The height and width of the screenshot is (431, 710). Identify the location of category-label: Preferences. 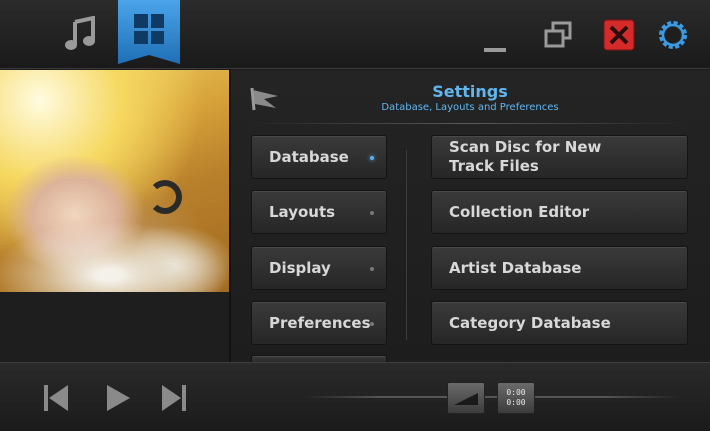
(320, 323).